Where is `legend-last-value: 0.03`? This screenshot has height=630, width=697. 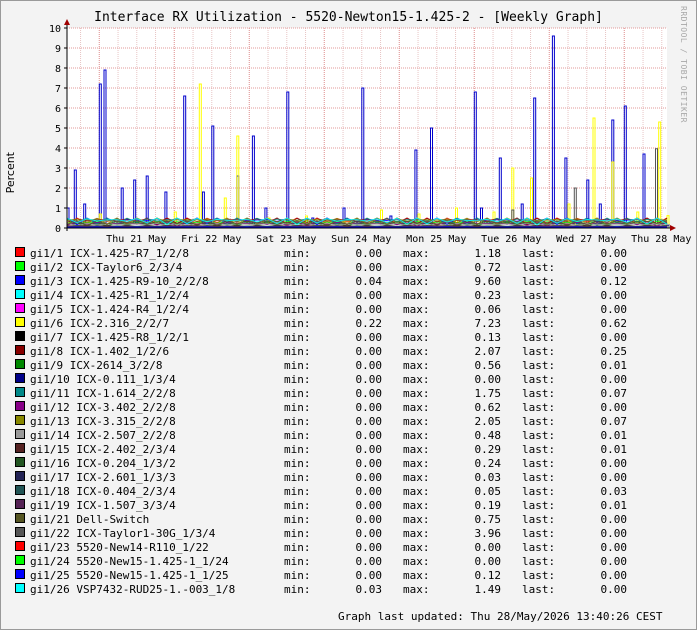
legend-last-value: 0.03 is located at coordinates (614, 491).